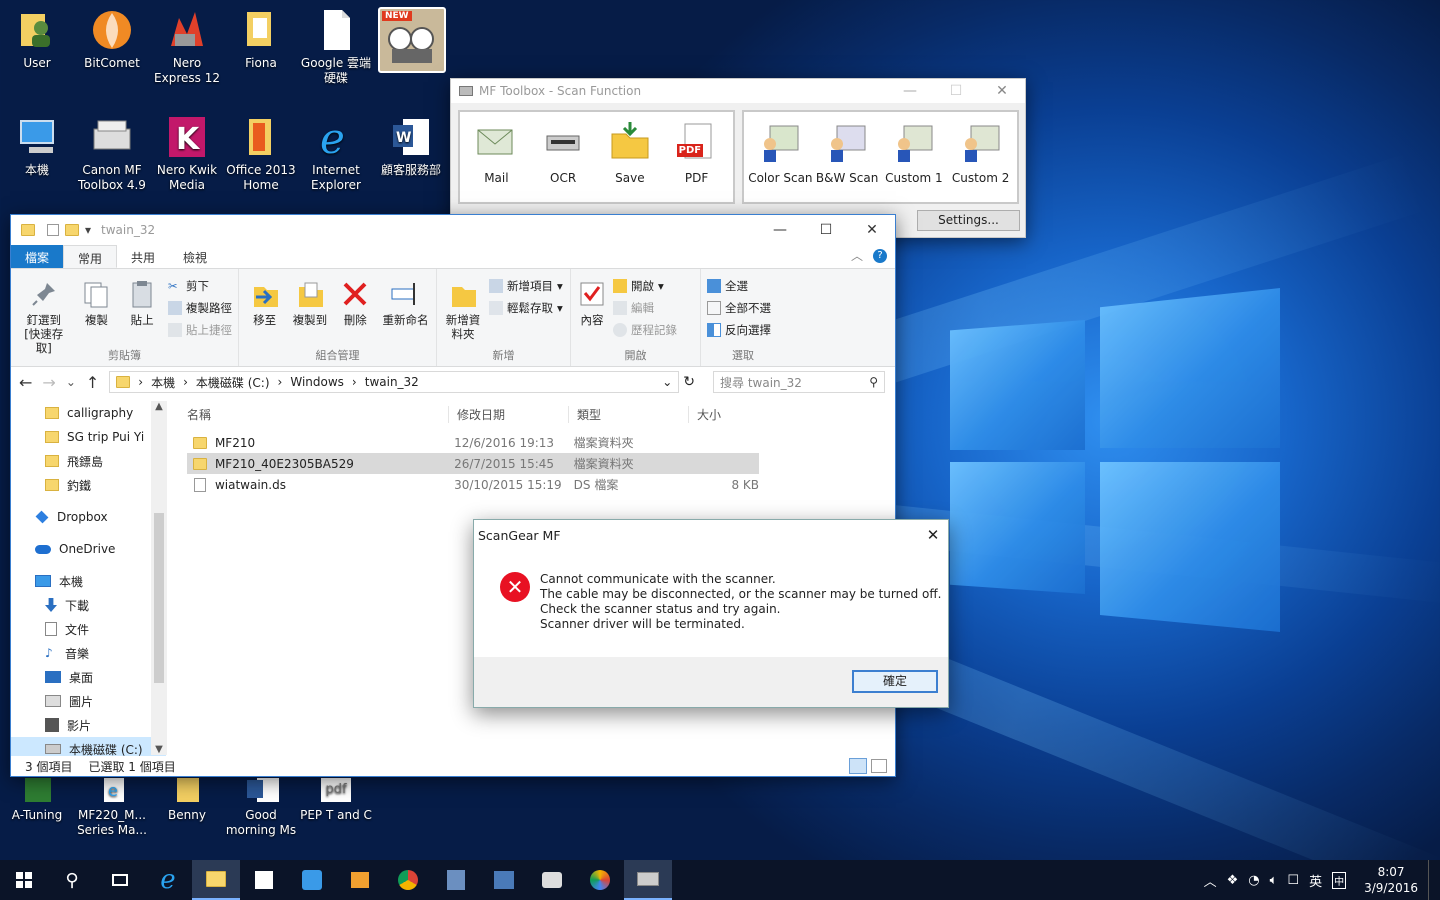  Describe the element at coordinates (88, 461) in the screenshot. I see `nav-item: 飛鏢島` at that location.